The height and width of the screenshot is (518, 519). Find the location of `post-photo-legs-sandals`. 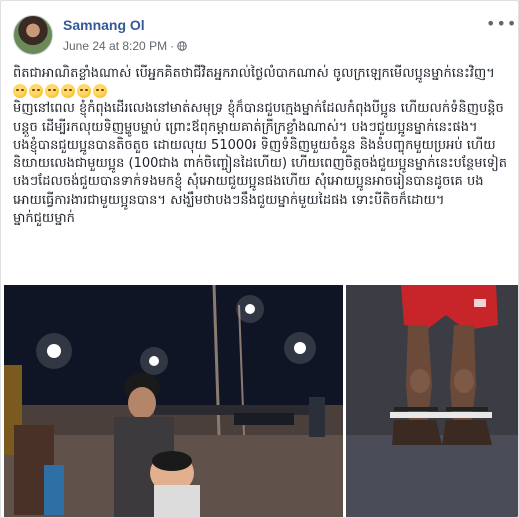

post-photo-legs-sandals is located at coordinates (432, 401).